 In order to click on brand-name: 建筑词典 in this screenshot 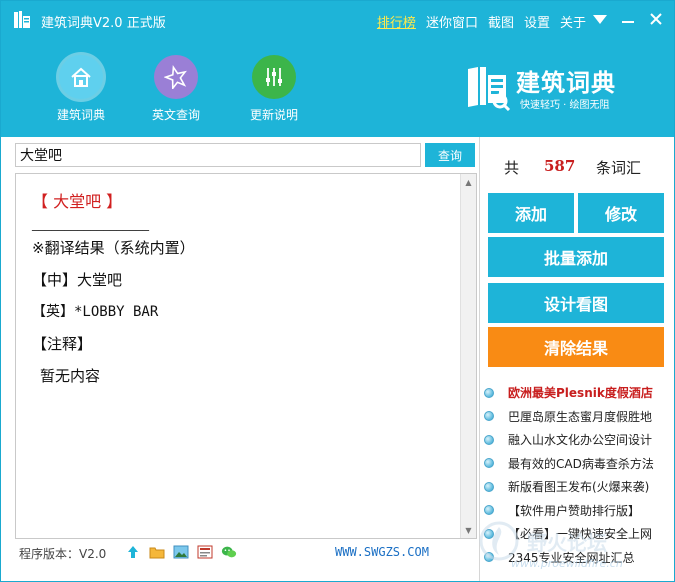, I will do `click(566, 83)`.